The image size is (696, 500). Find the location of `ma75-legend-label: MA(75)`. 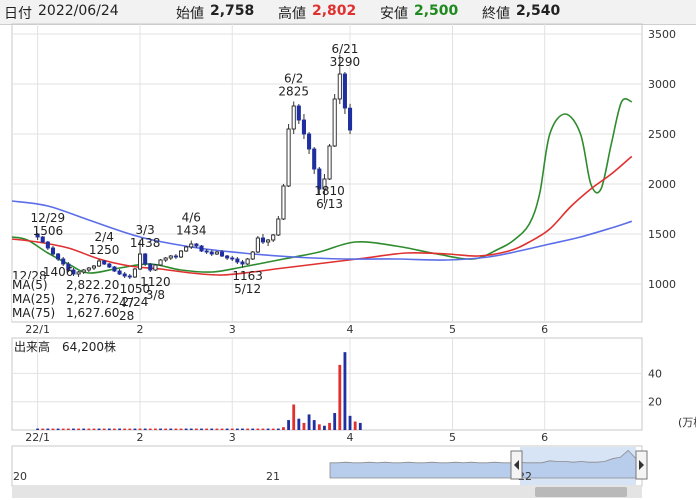

ma75-legend-label: MA(75) is located at coordinates (33, 313).